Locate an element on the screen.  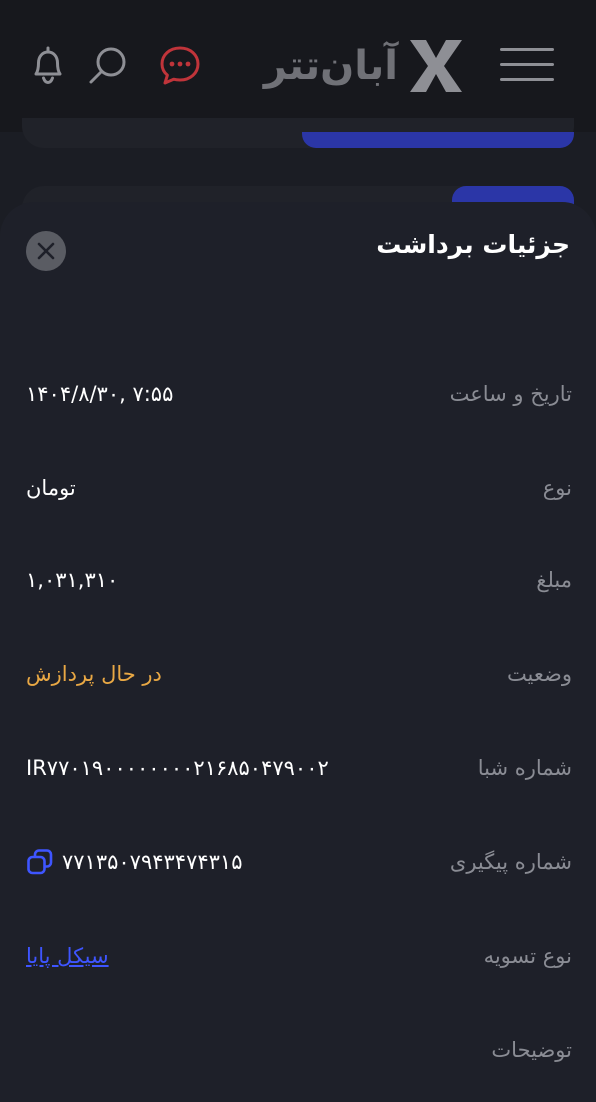
background-card is located at coordinates (298, 133).